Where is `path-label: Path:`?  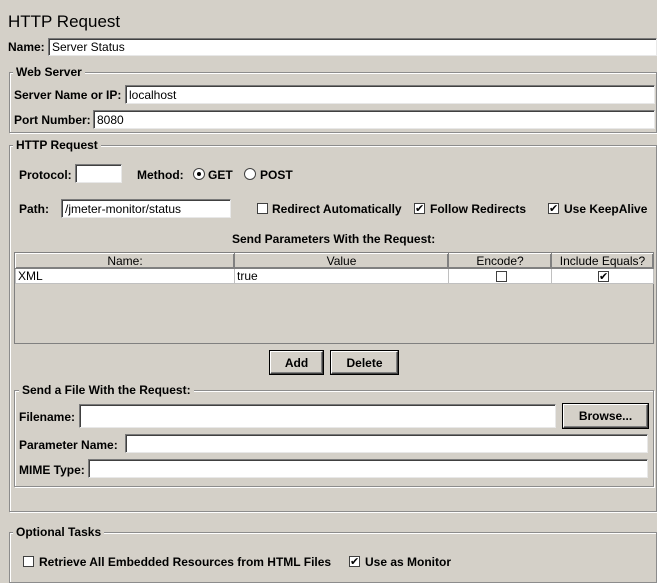 path-label: Path: is located at coordinates (34, 209).